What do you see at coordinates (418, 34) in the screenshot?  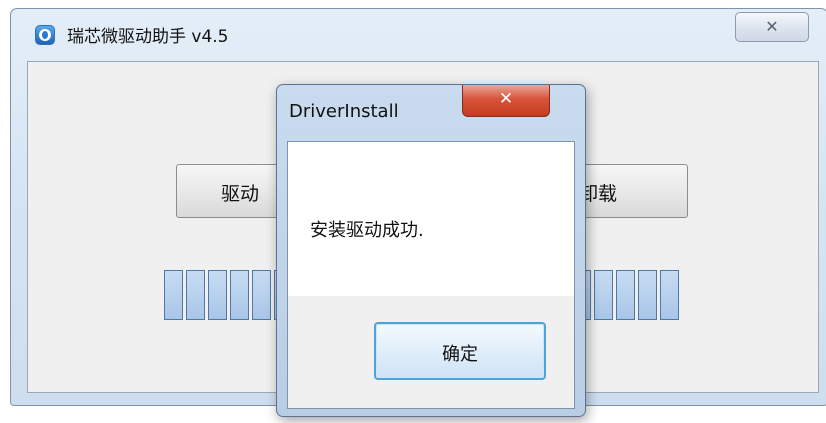 I see `title-bar: 瑞芯微驱动助手 v4.5 ✕` at bounding box center [418, 34].